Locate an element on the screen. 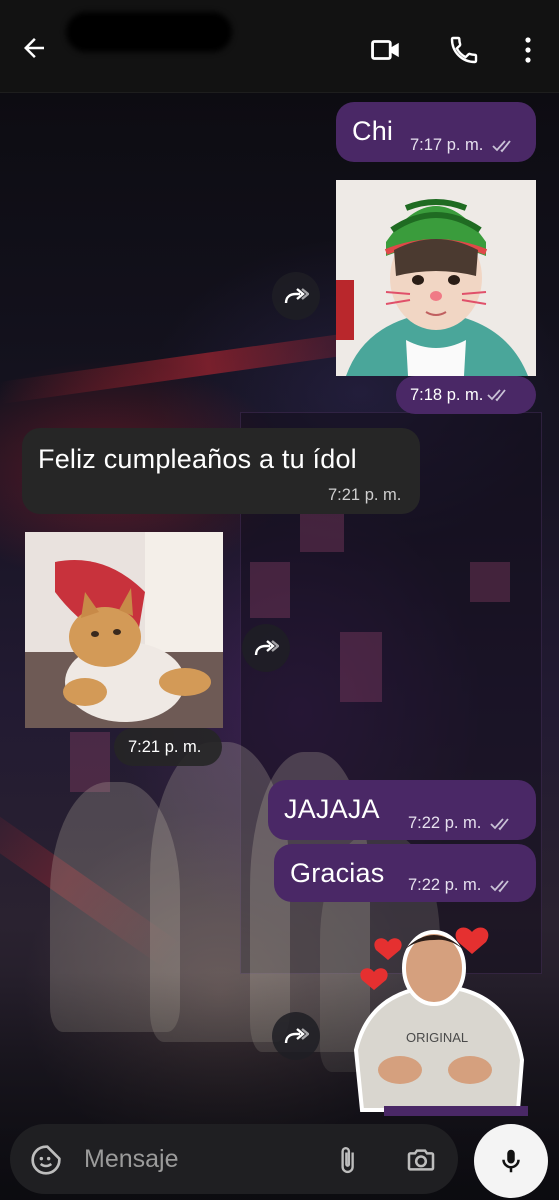 Image resolution: width=559 pixels, height=1200 pixels. boy-photo-illustration is located at coordinates (436, 278).